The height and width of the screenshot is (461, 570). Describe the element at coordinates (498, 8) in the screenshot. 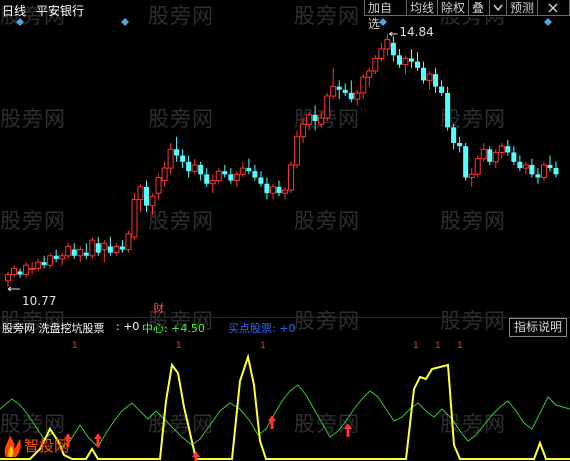

I see `overlay-dropdown-button` at that location.